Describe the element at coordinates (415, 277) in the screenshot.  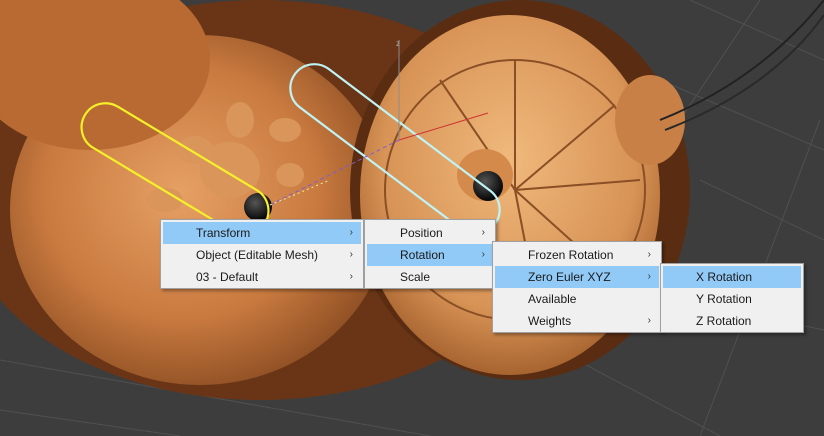
I see `menu-item-label: Scale` at that location.